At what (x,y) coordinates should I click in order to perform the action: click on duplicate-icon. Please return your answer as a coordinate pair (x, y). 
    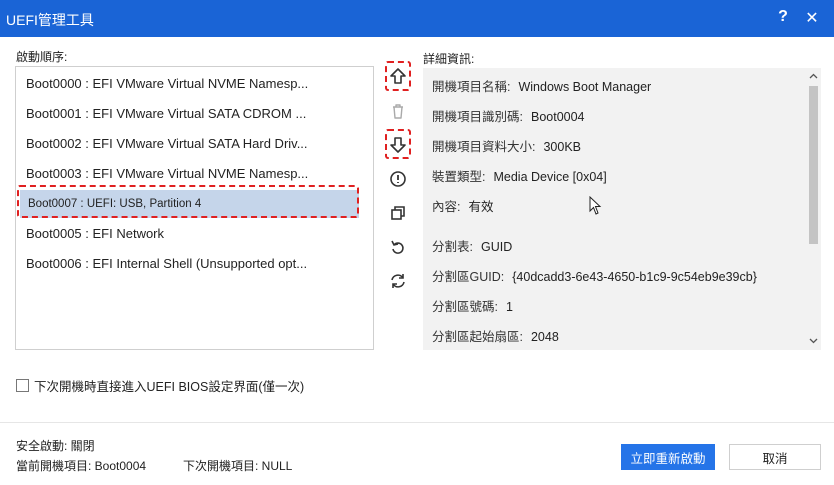
    Looking at the image, I should click on (398, 213).